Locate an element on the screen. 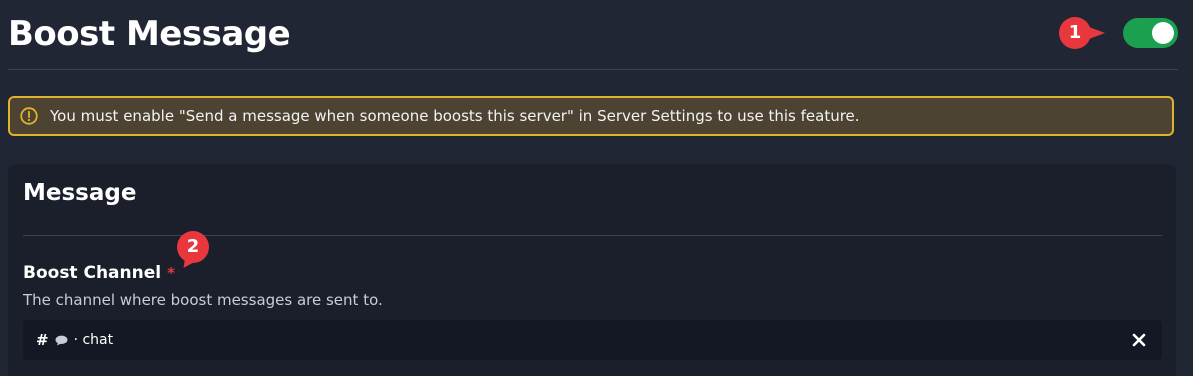 This screenshot has height=376, width=1193. boost-channel-select: # · chat is located at coordinates (592, 340).